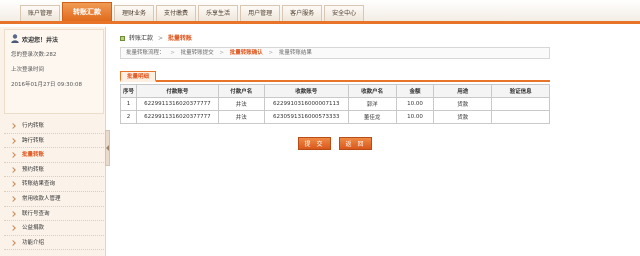 This screenshot has height=256, width=640. I want to click on nav-tab-service: 客户服务, so click(302, 13).